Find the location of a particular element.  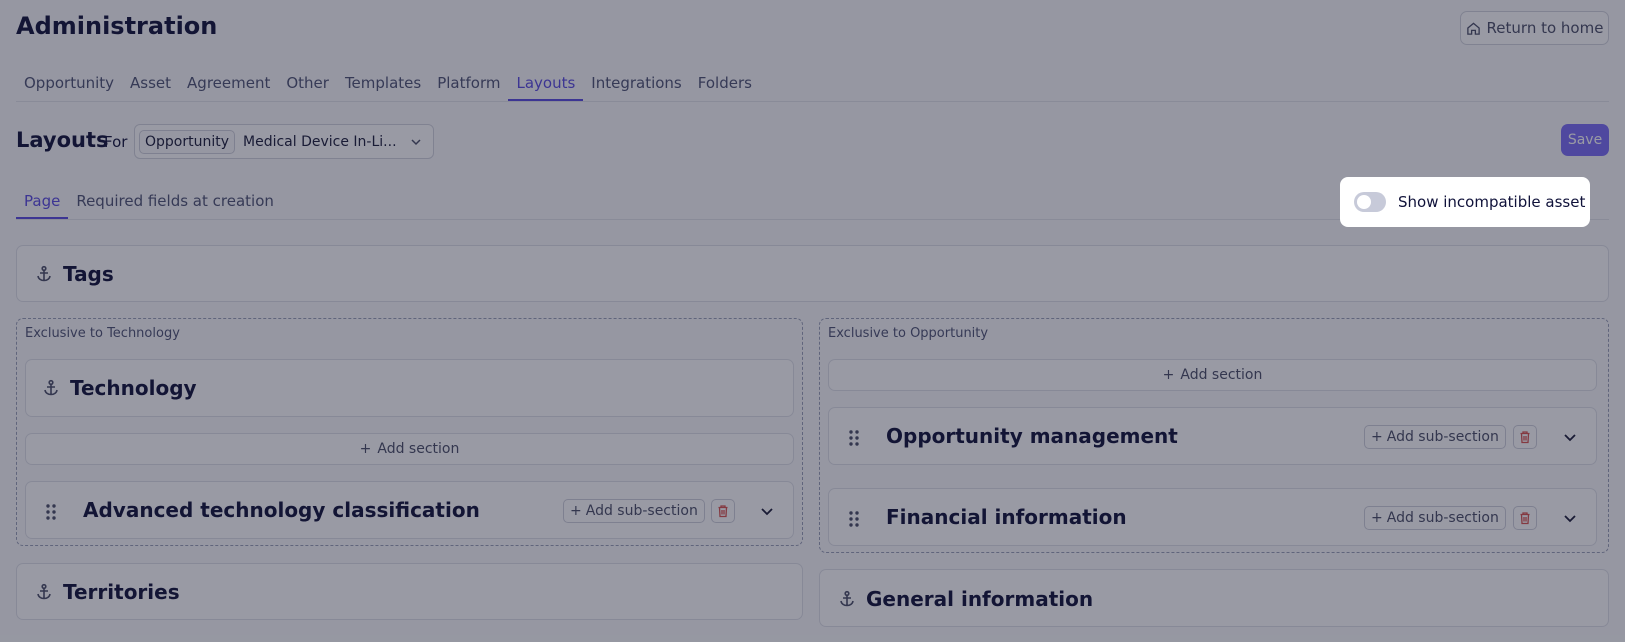

tab-agreement: Agreement is located at coordinates (228, 83).